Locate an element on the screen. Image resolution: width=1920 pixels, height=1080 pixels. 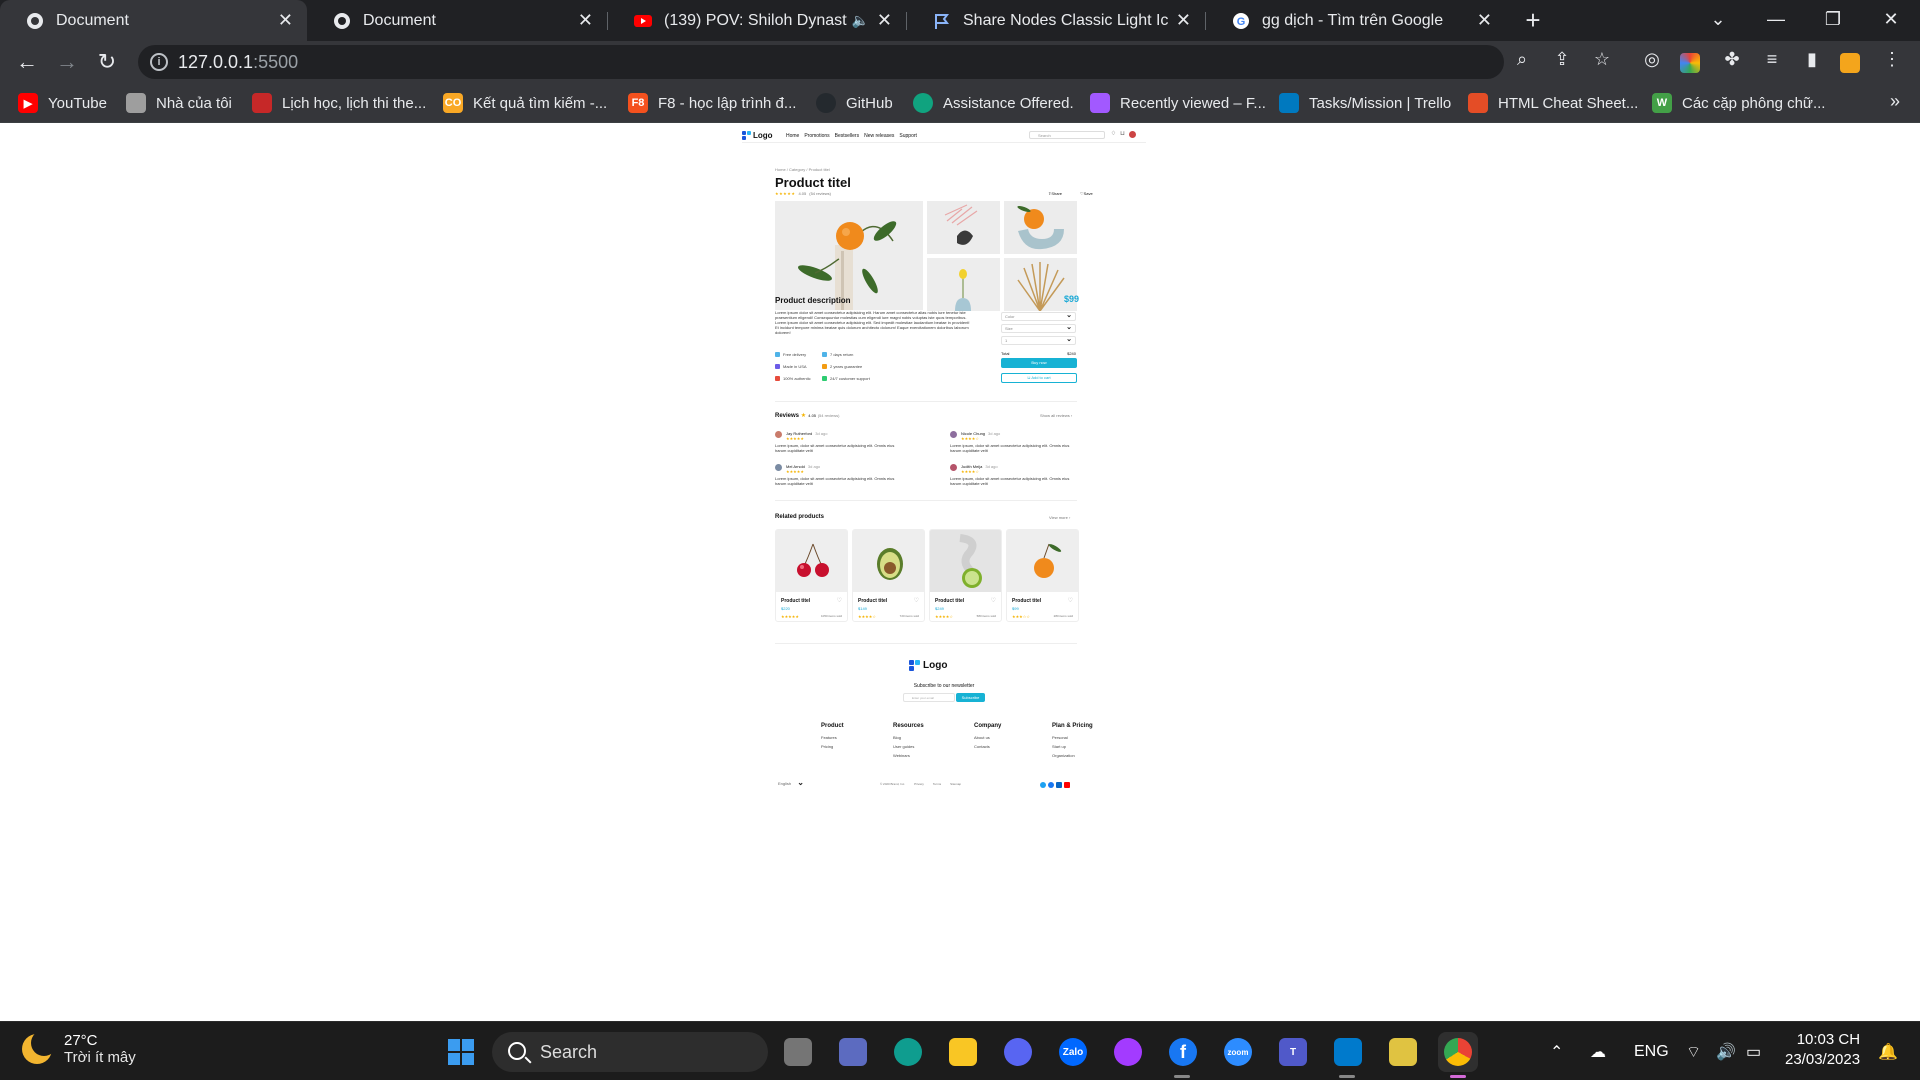
youtube-icon is located at coordinates (1067, 785).